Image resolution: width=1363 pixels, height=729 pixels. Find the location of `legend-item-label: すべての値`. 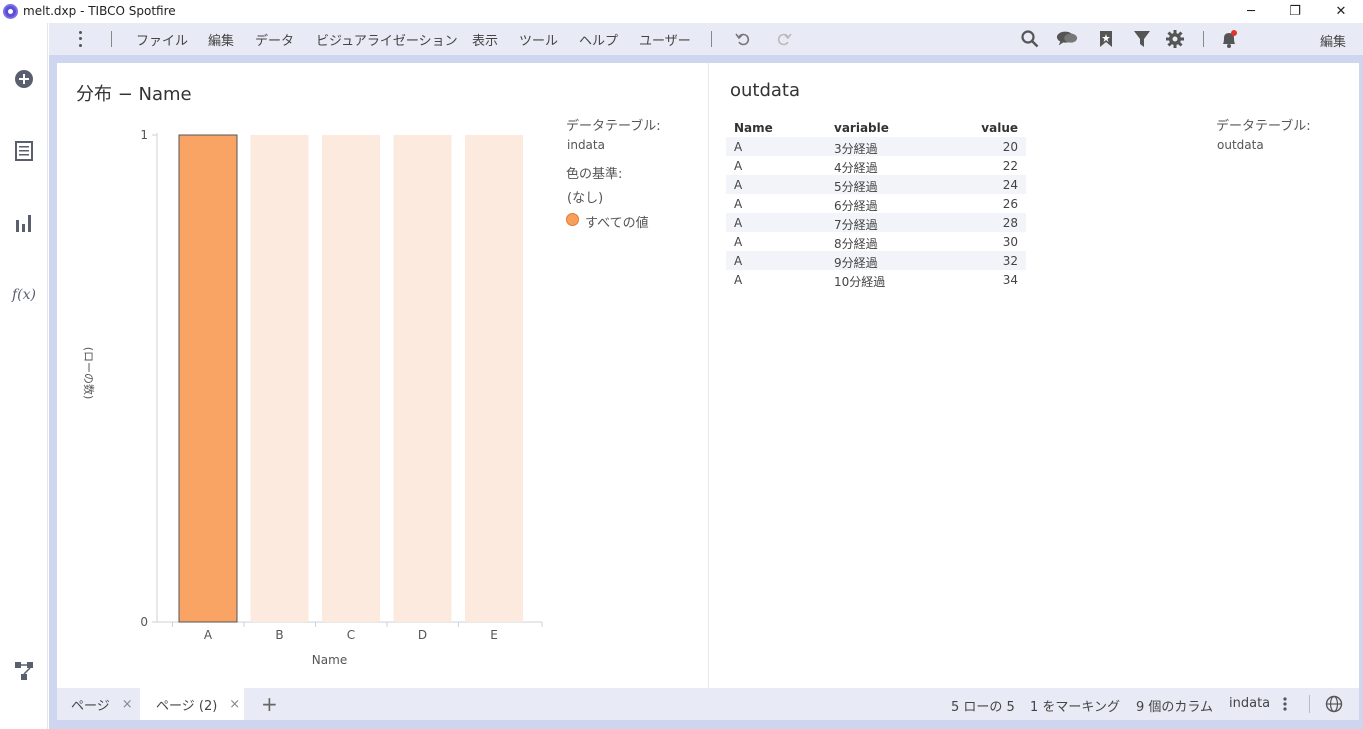

legend-item-label: すべての値 is located at coordinates (617, 221).